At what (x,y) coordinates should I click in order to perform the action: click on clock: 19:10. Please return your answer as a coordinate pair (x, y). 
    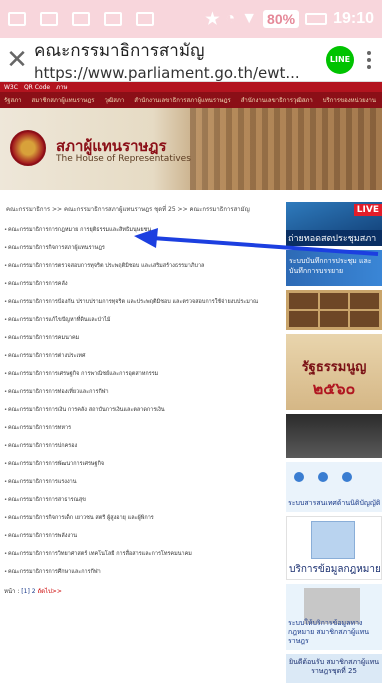
    Looking at the image, I should click on (353, 18).